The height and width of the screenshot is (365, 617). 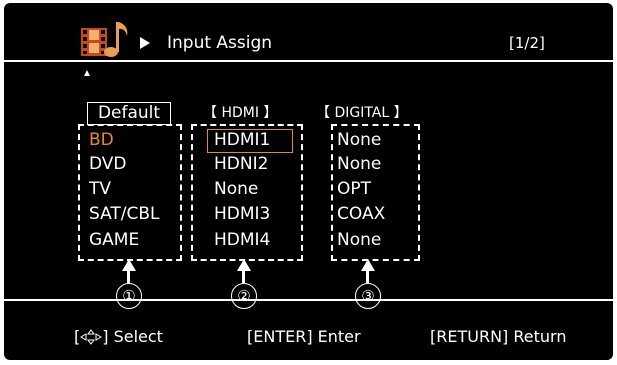 I want to click on digital-item-bd: None, so click(x=359, y=140).